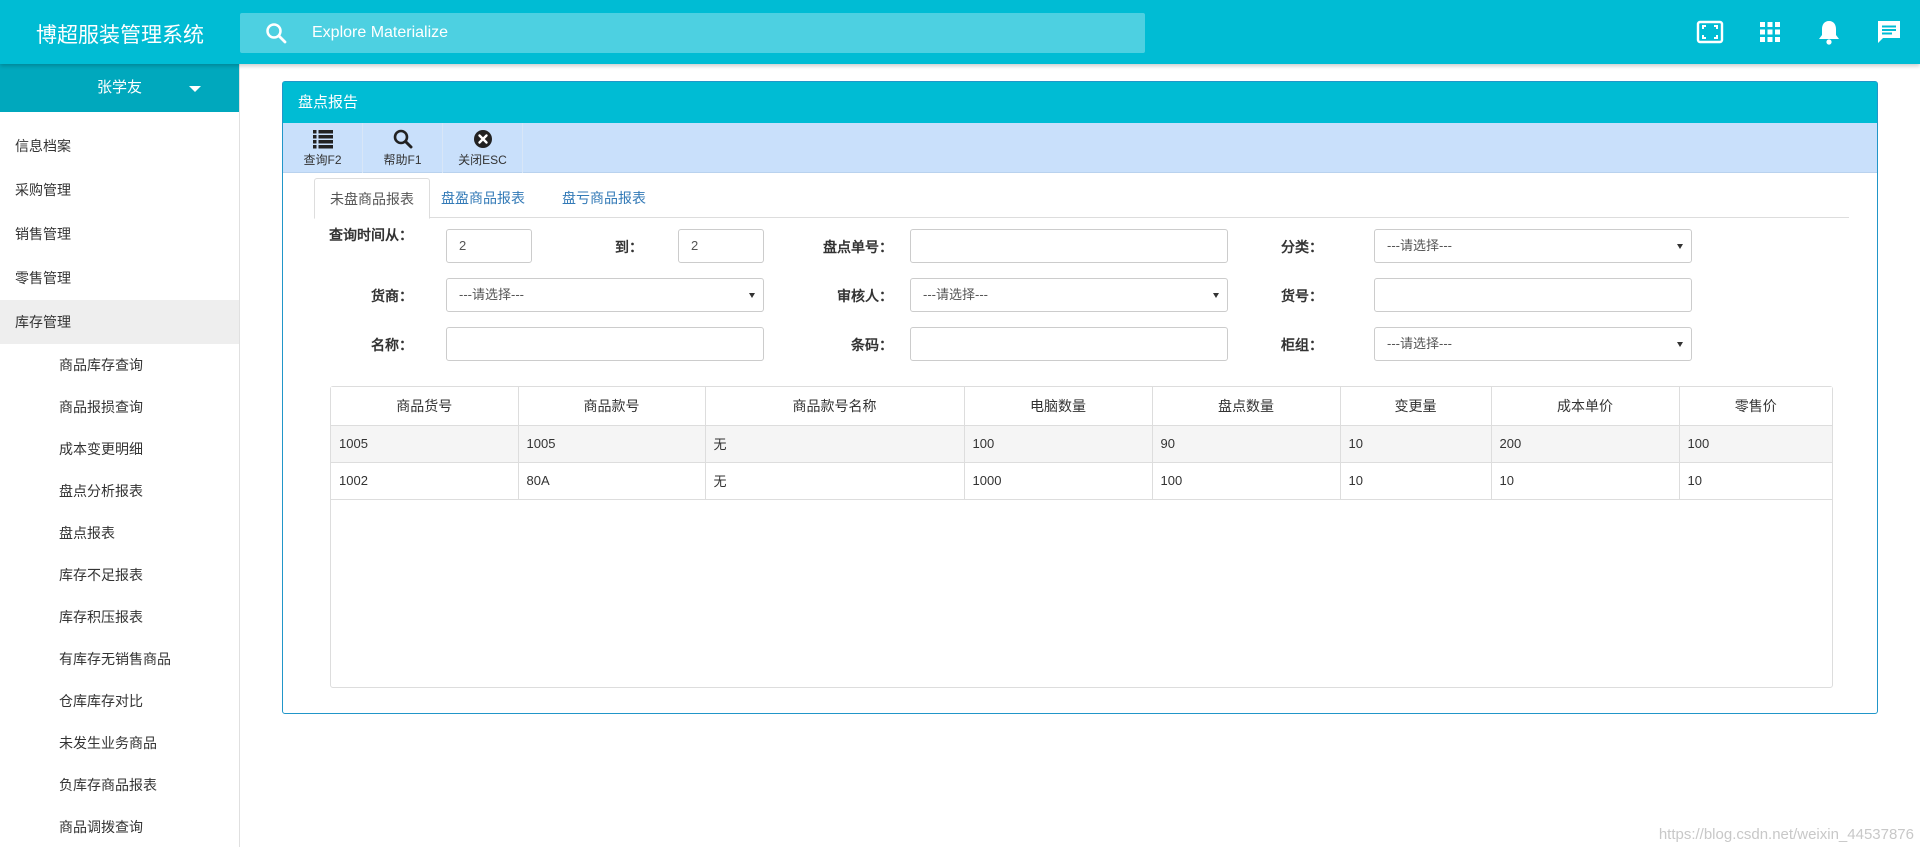  I want to click on table-cell: 200, so click(1585, 443).